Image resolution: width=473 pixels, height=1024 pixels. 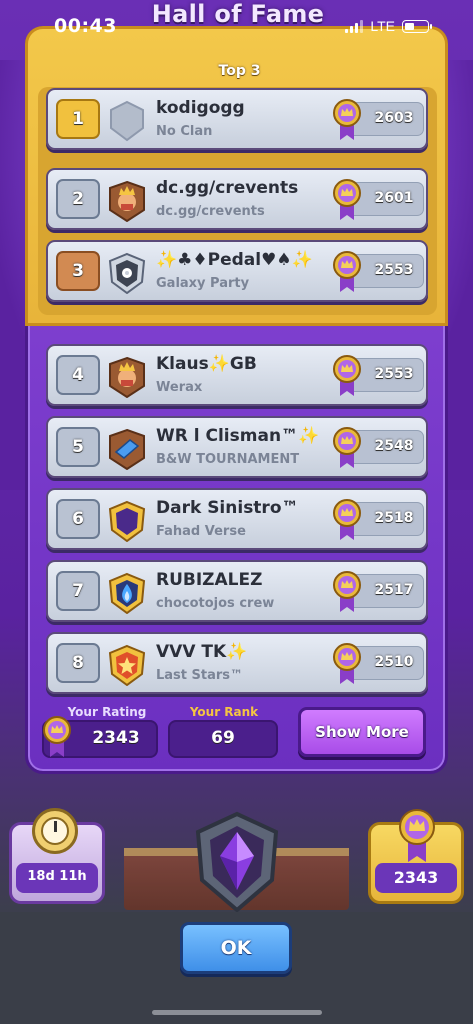 What do you see at coordinates (224, 712) in the screenshot?
I see `your-rank-label: Your Rank` at bounding box center [224, 712].